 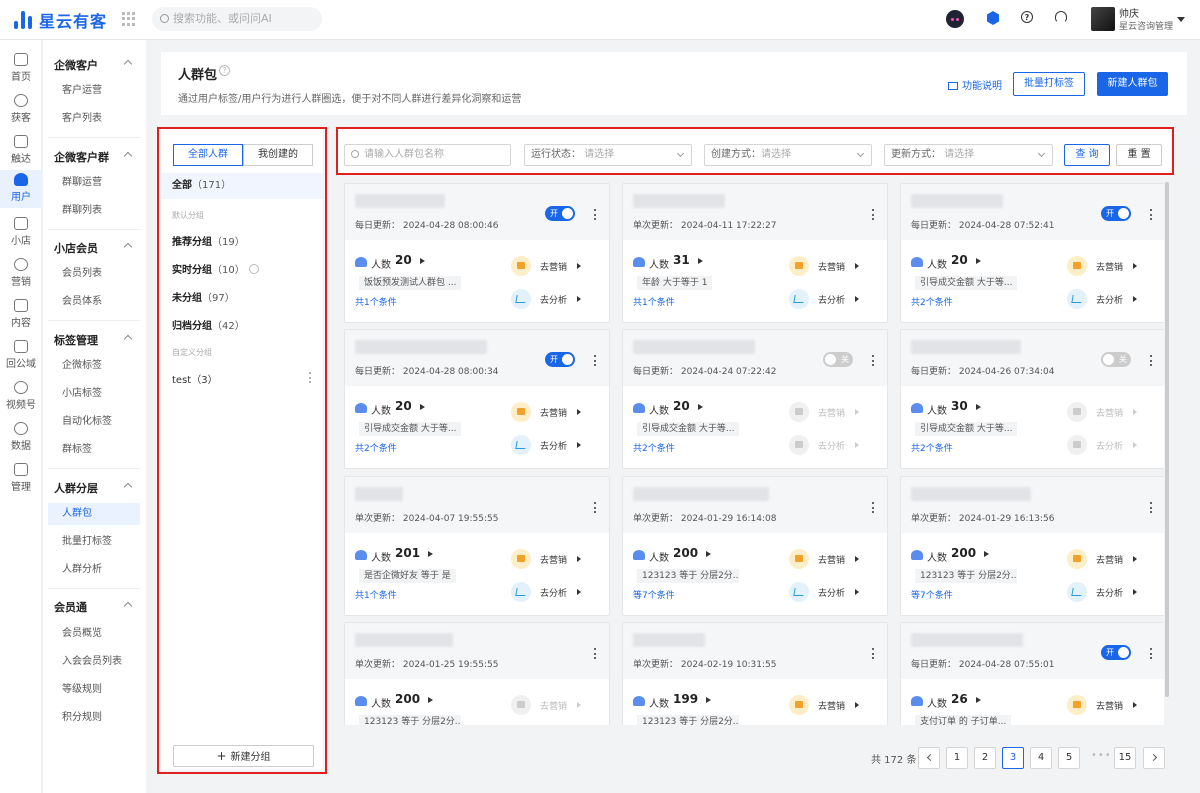 I want to click on status-toggle: 关, so click(x=1116, y=359).